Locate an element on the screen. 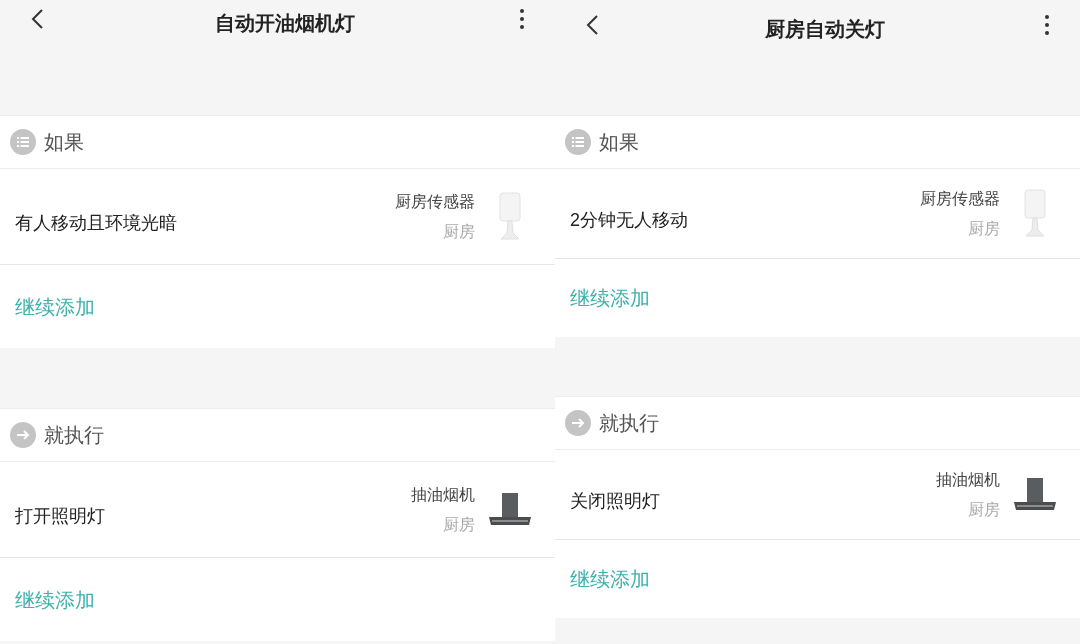 The height and width of the screenshot is (644, 1080). rule-row: 打开照明灯 抽油烟机 厨房 is located at coordinates (277, 510).